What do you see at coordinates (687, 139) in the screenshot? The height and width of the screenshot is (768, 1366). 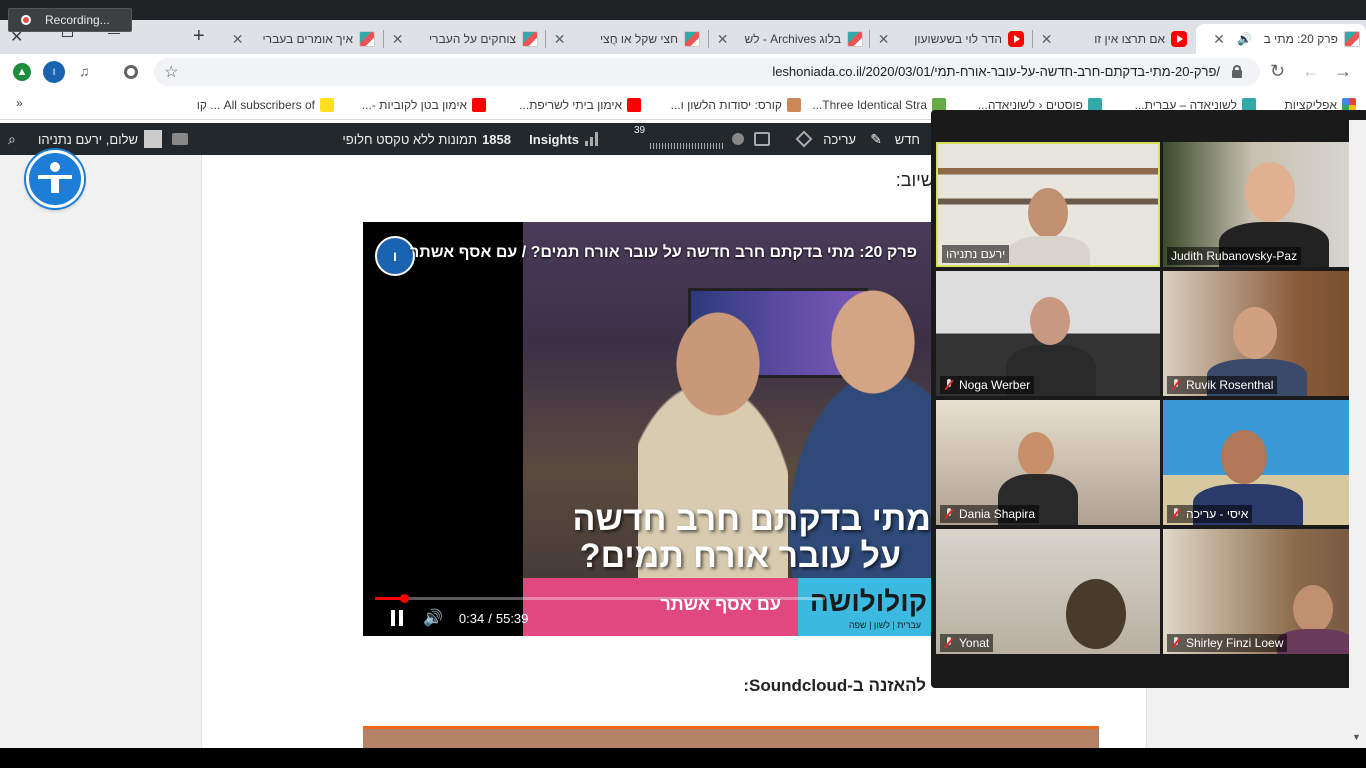 I see `sparkline-icon` at bounding box center [687, 139].